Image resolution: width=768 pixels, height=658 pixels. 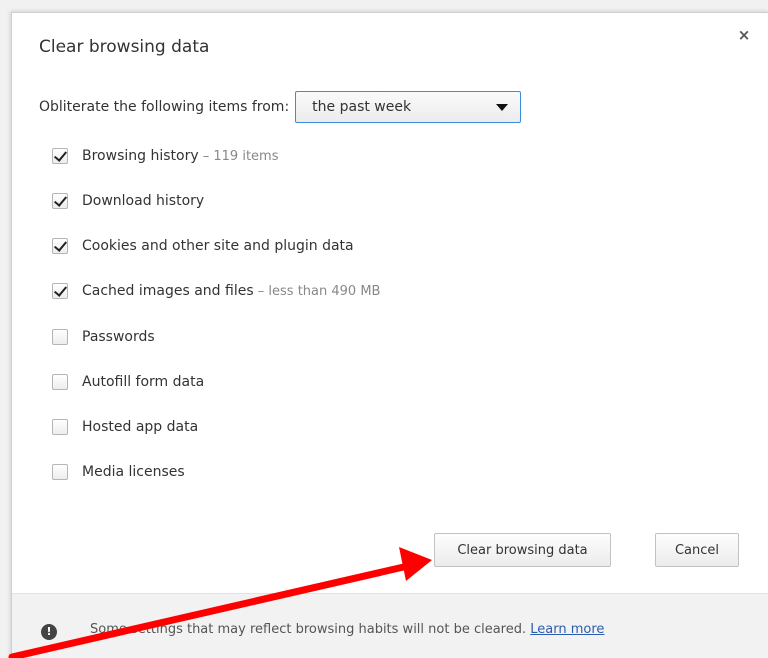 I want to click on checkbox-label: Browsing history – 119 items, so click(x=180, y=156).